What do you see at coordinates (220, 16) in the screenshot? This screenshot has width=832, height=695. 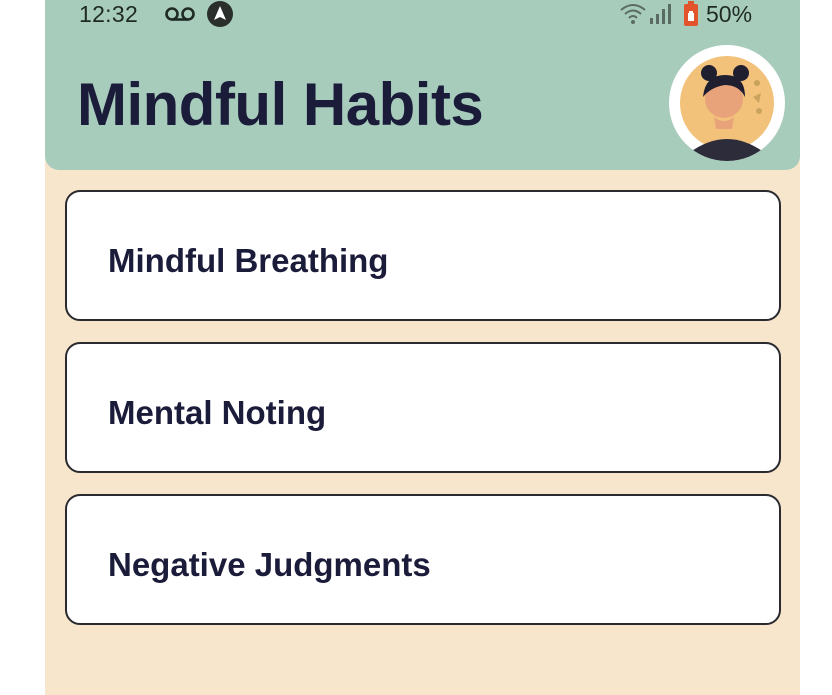 I see `navigation-icon` at bounding box center [220, 16].